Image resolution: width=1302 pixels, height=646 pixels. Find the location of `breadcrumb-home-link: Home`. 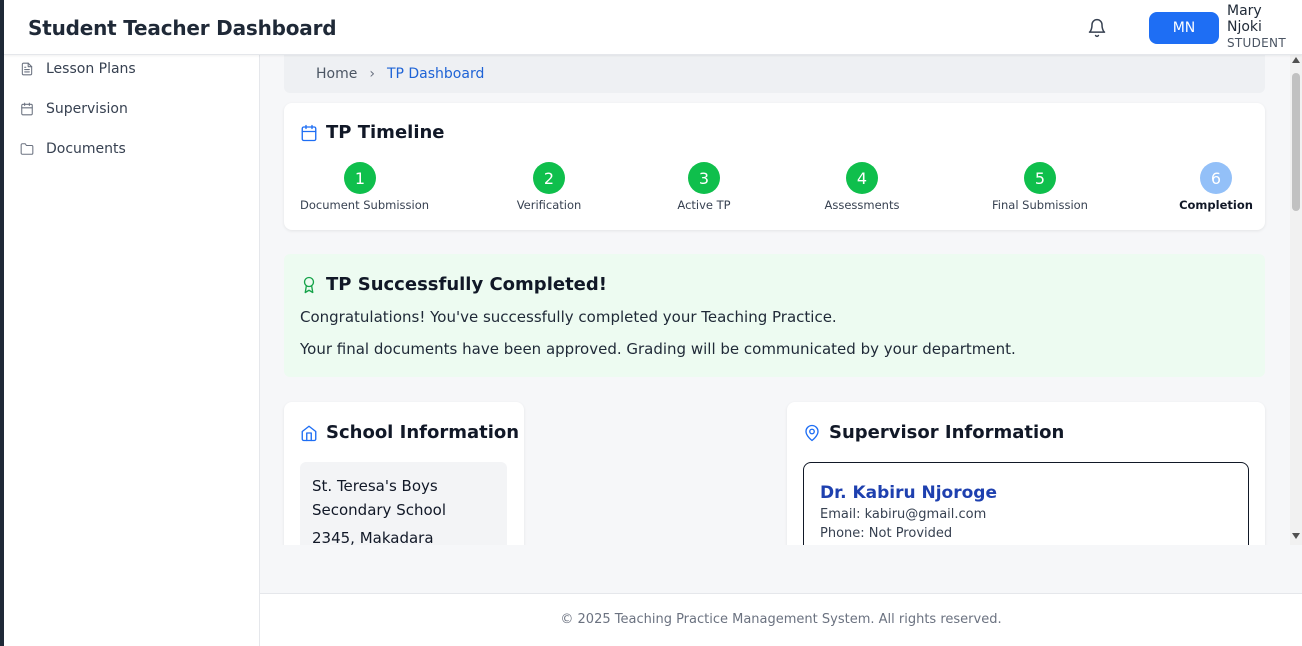

breadcrumb-home-link: Home is located at coordinates (336, 74).